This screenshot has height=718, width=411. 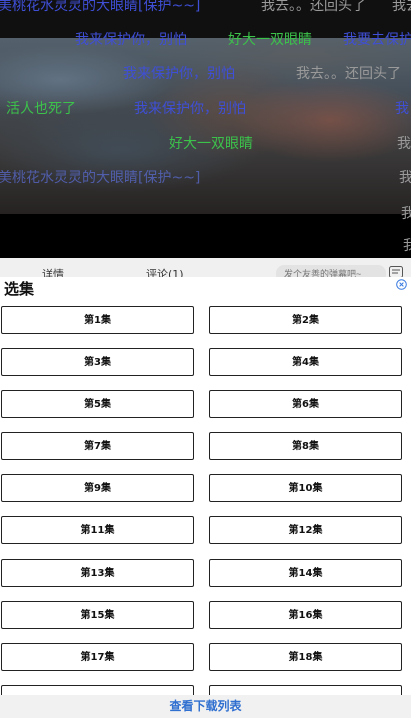 I want to click on episode-button: 第1集, so click(x=97, y=320).